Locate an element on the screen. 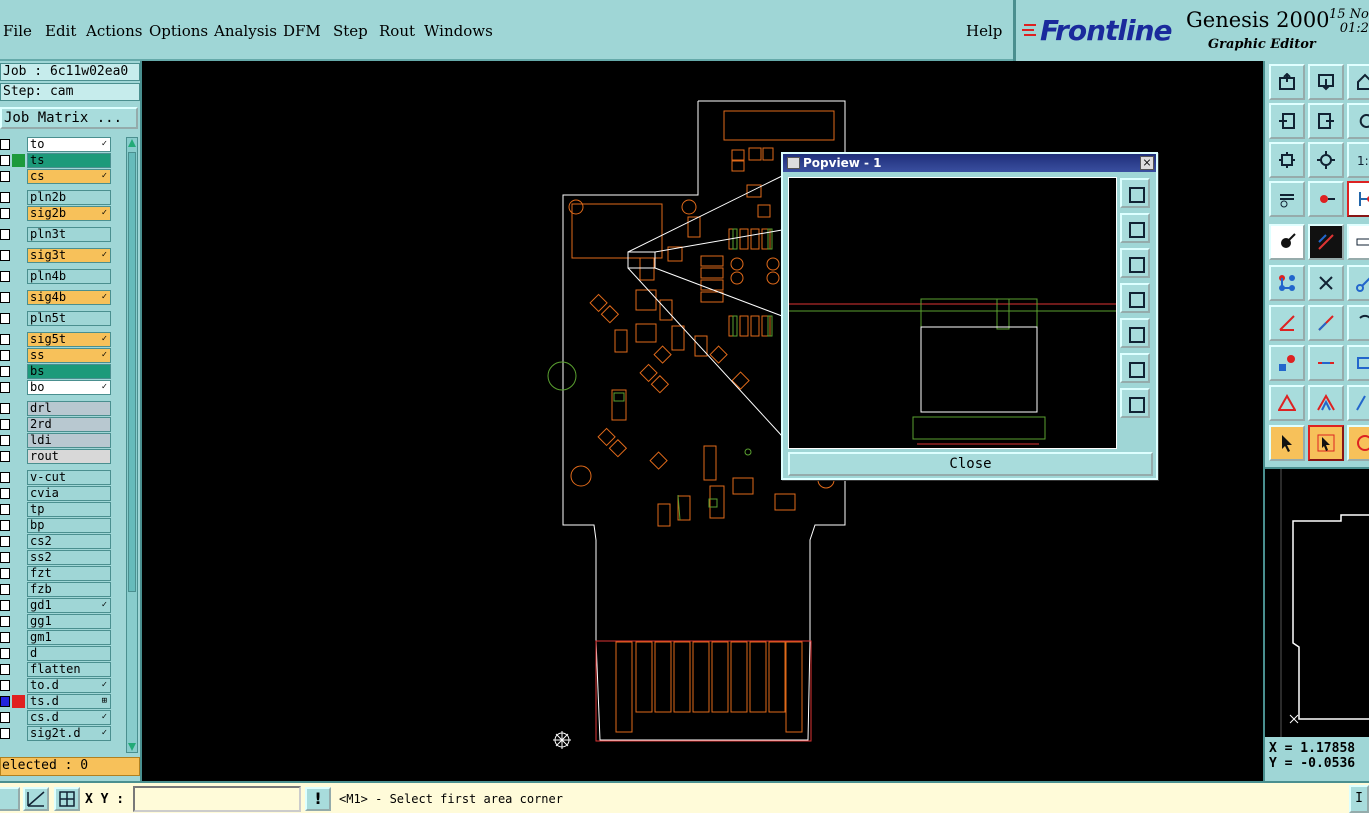 This screenshot has width=1369, height=813. layer-name: gm1 is located at coordinates (69, 637).